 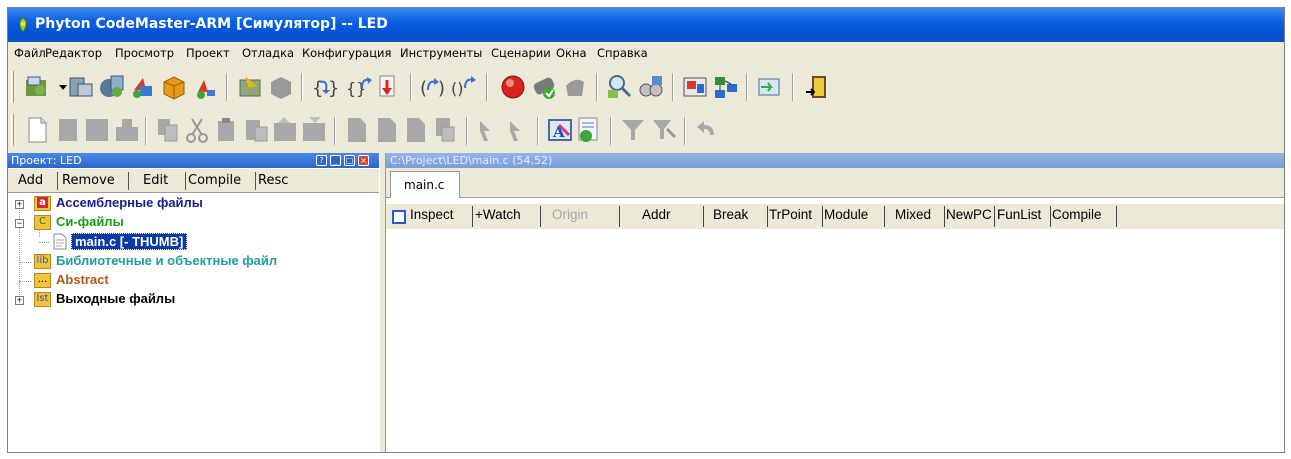 What do you see at coordinates (571, 53) in the screenshot?
I see `menu-windows: Окна` at bounding box center [571, 53].